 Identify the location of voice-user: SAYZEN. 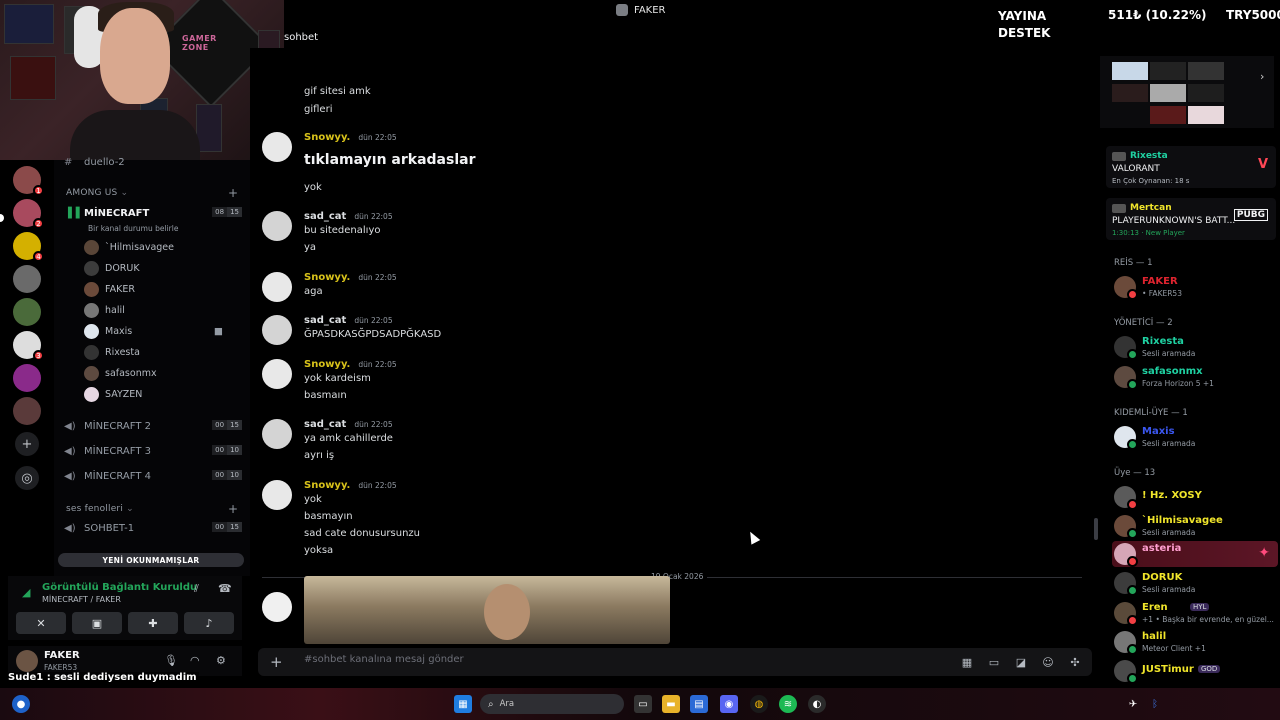
(113, 394).